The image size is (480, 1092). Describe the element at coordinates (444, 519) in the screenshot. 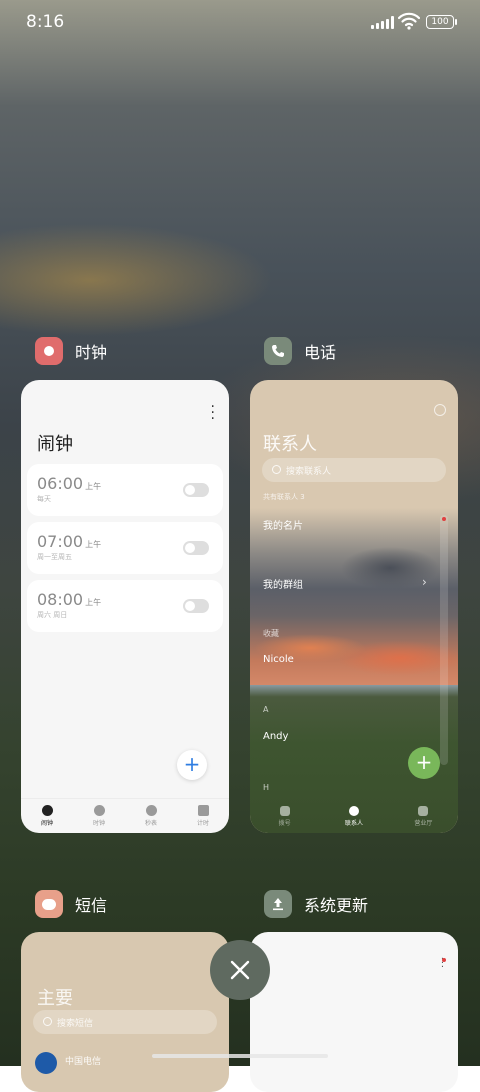

I see `favorite-heart-icon` at that location.